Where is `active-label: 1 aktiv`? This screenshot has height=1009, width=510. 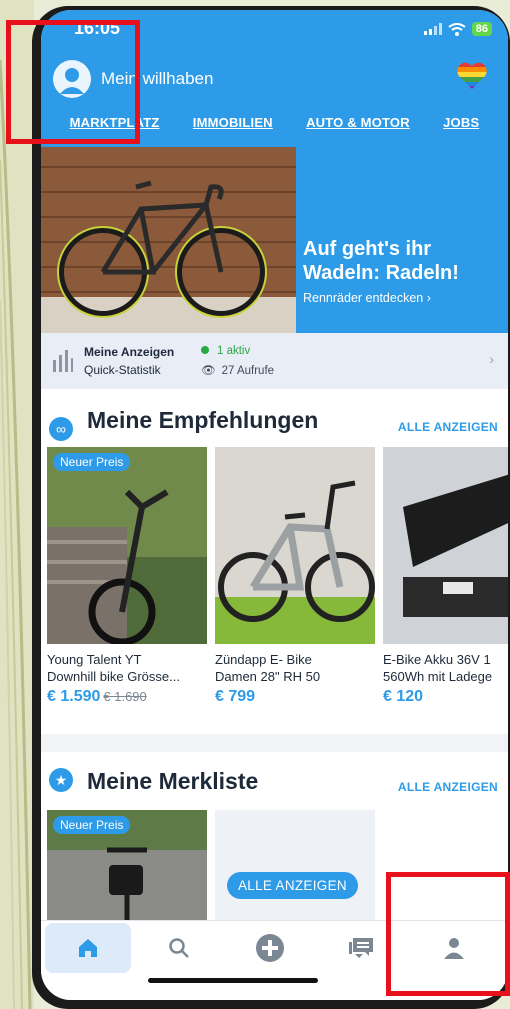
active-label: 1 aktiv is located at coordinates (234, 351).